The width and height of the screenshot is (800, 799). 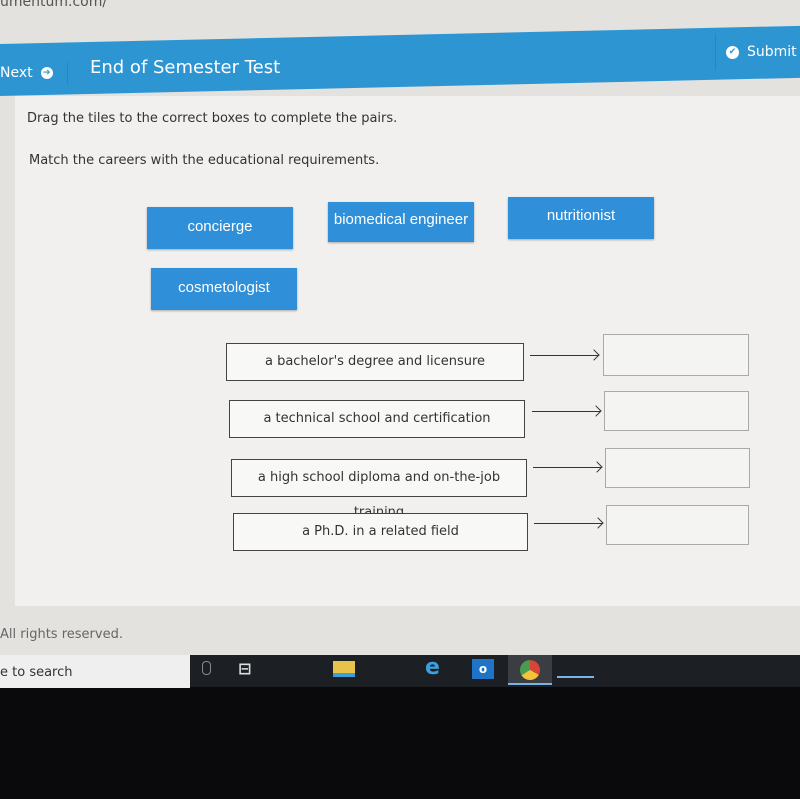 What do you see at coordinates (220, 228) in the screenshot?
I see `tile-concierge: concierge` at bounding box center [220, 228].